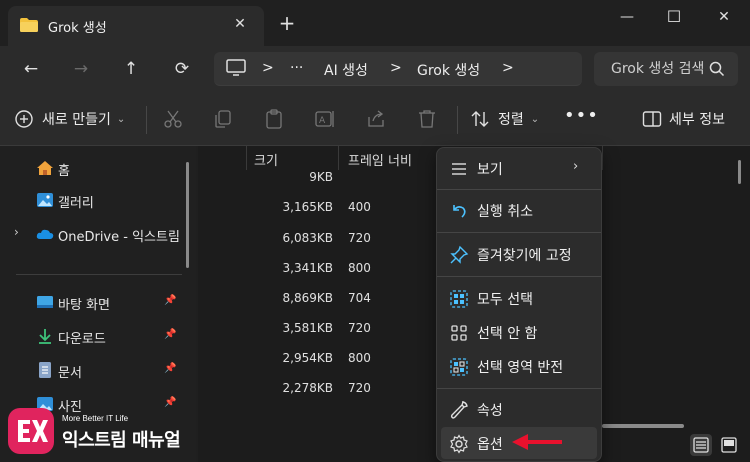  I want to click on file-size: 2,278KB, so click(307, 388).